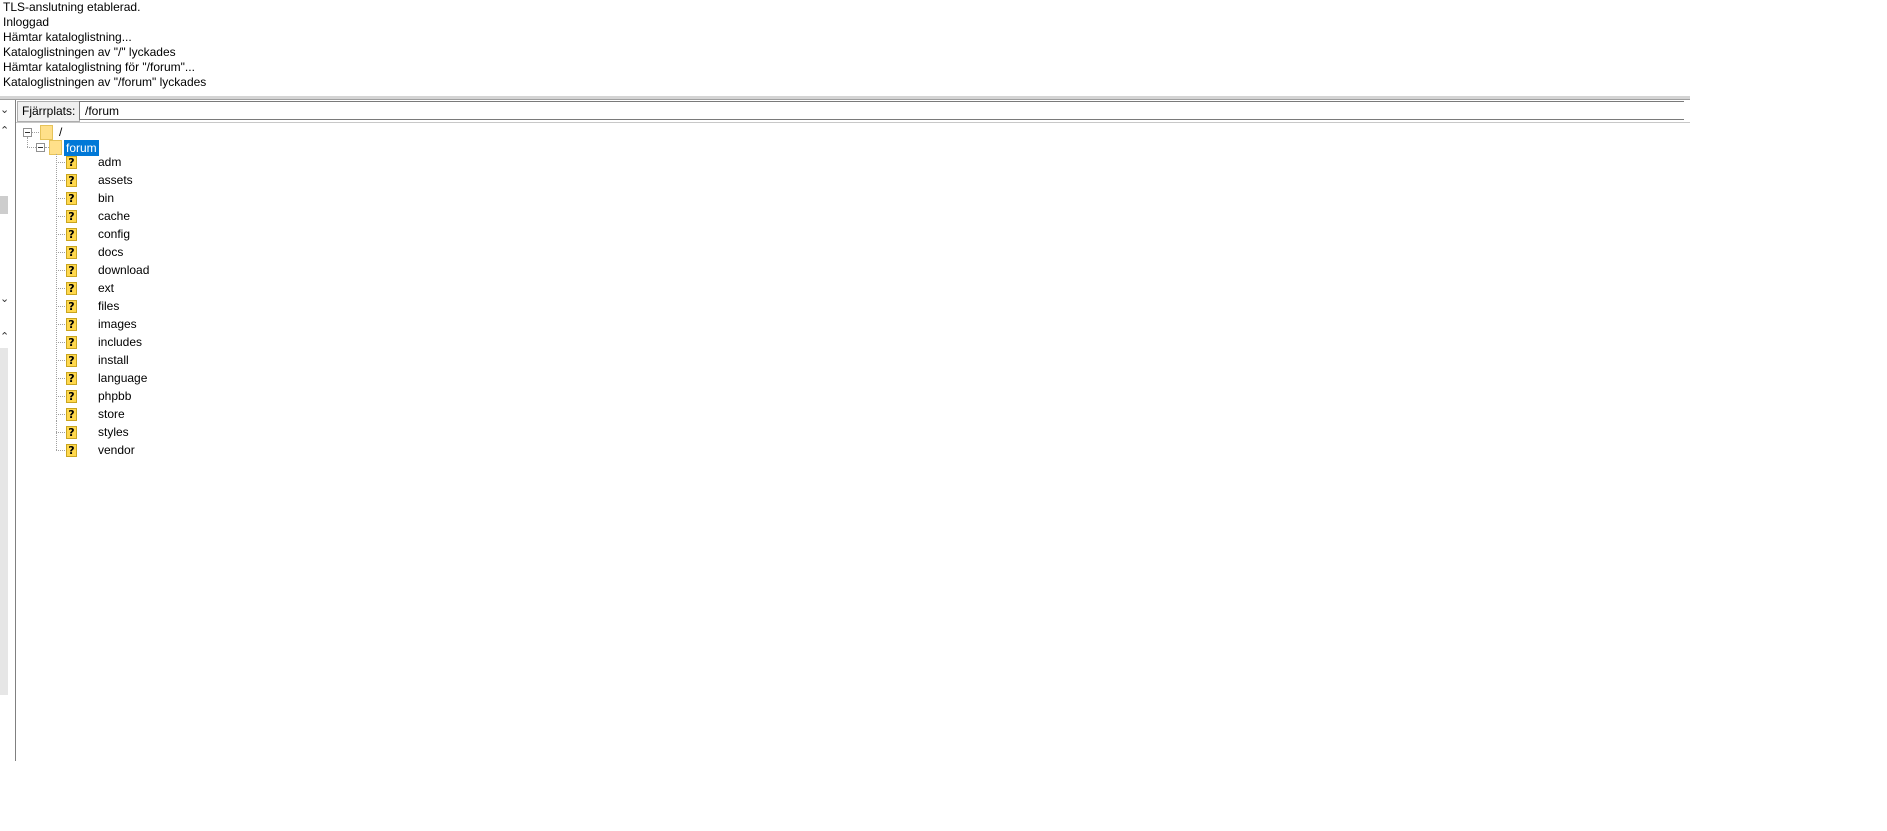  Describe the element at coordinates (115, 180) in the screenshot. I see `tree-node-child: assets` at that location.